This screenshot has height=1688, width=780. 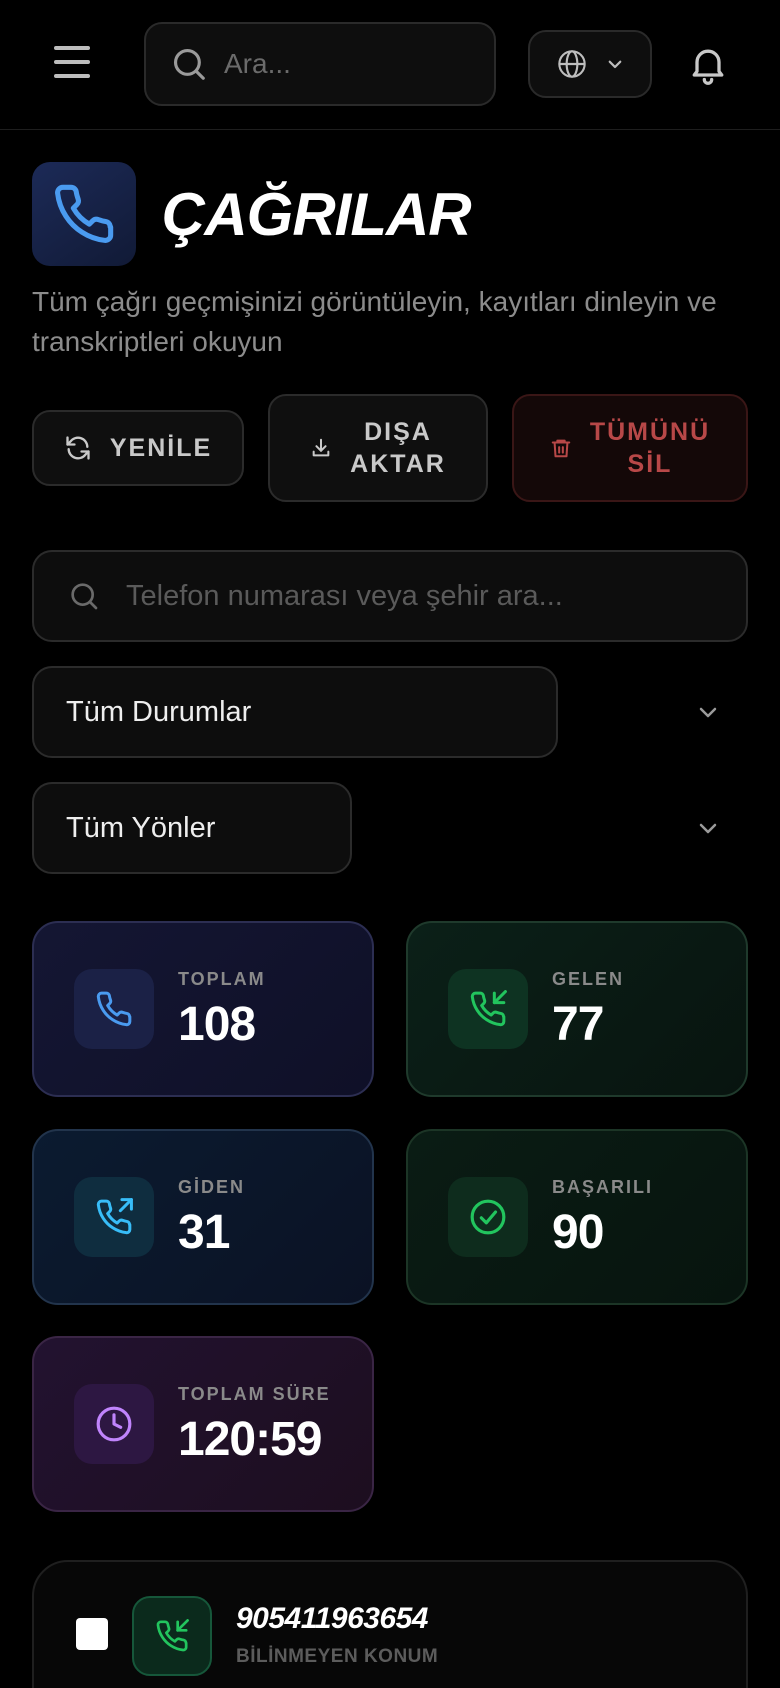 I want to click on direction-filter-value: Tüm Yönler, so click(x=141, y=827).